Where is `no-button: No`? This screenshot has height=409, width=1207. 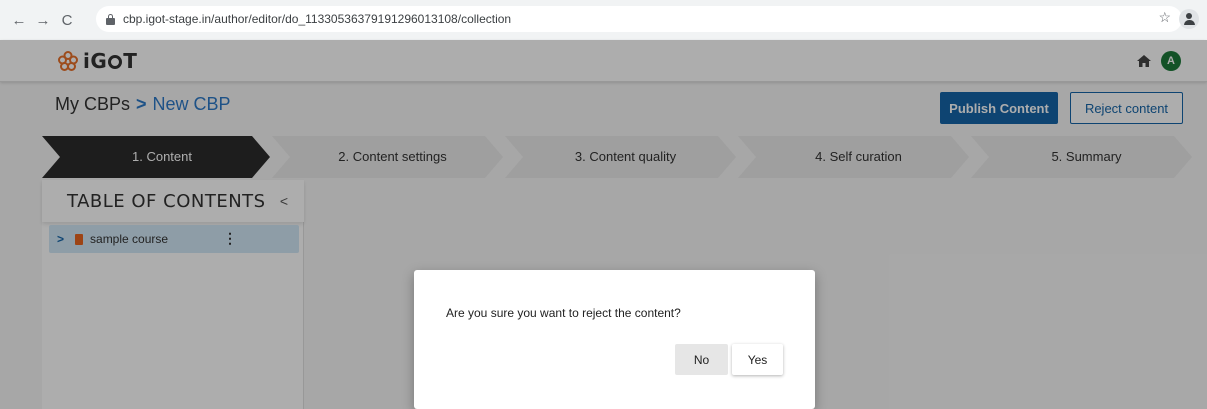 no-button: No is located at coordinates (701, 359).